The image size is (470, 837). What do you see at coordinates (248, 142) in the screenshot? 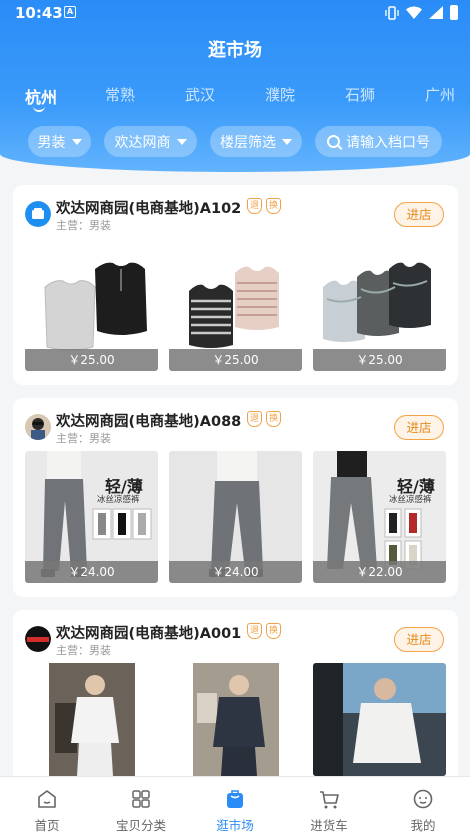
I see `floor-filter-label: 楼层筛选` at bounding box center [248, 142].